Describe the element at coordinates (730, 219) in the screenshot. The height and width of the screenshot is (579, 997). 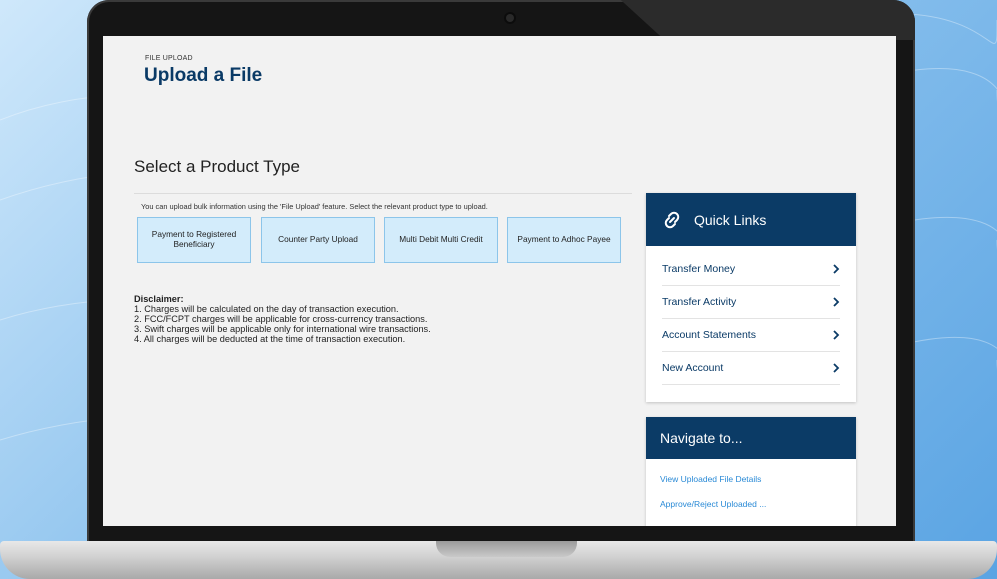
I see `quick-links-title: Quick Links` at that location.